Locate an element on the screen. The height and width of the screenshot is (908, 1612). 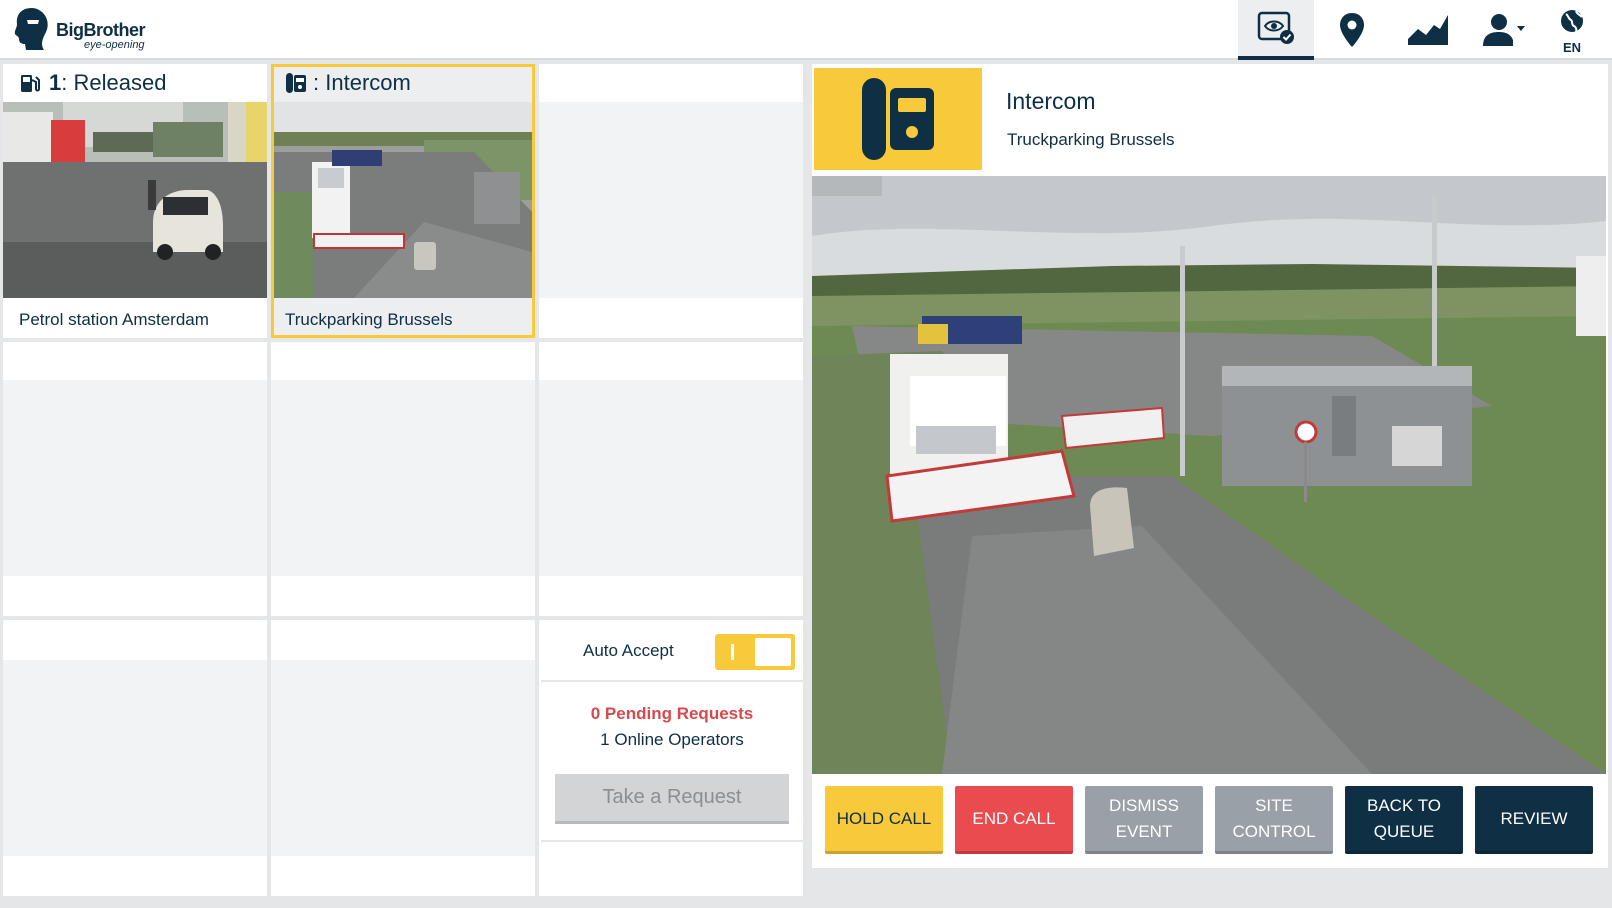
petrol-station-camera-image is located at coordinates (135, 200).